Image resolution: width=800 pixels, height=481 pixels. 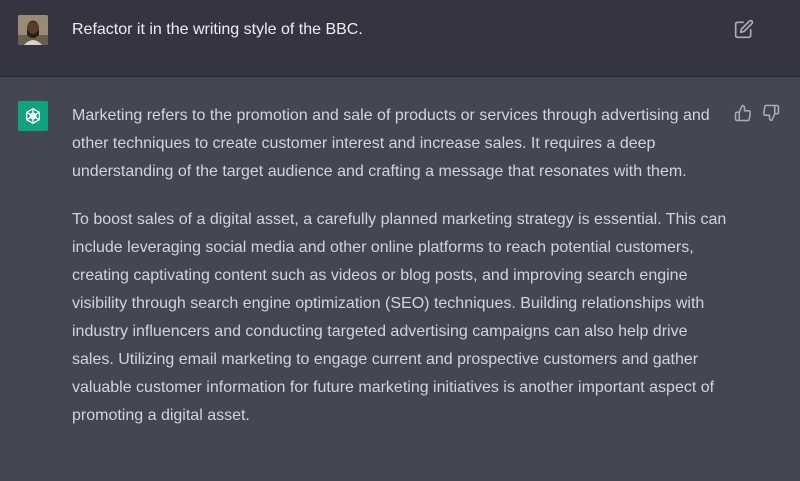 I want to click on edit-icon, so click(x=744, y=29).